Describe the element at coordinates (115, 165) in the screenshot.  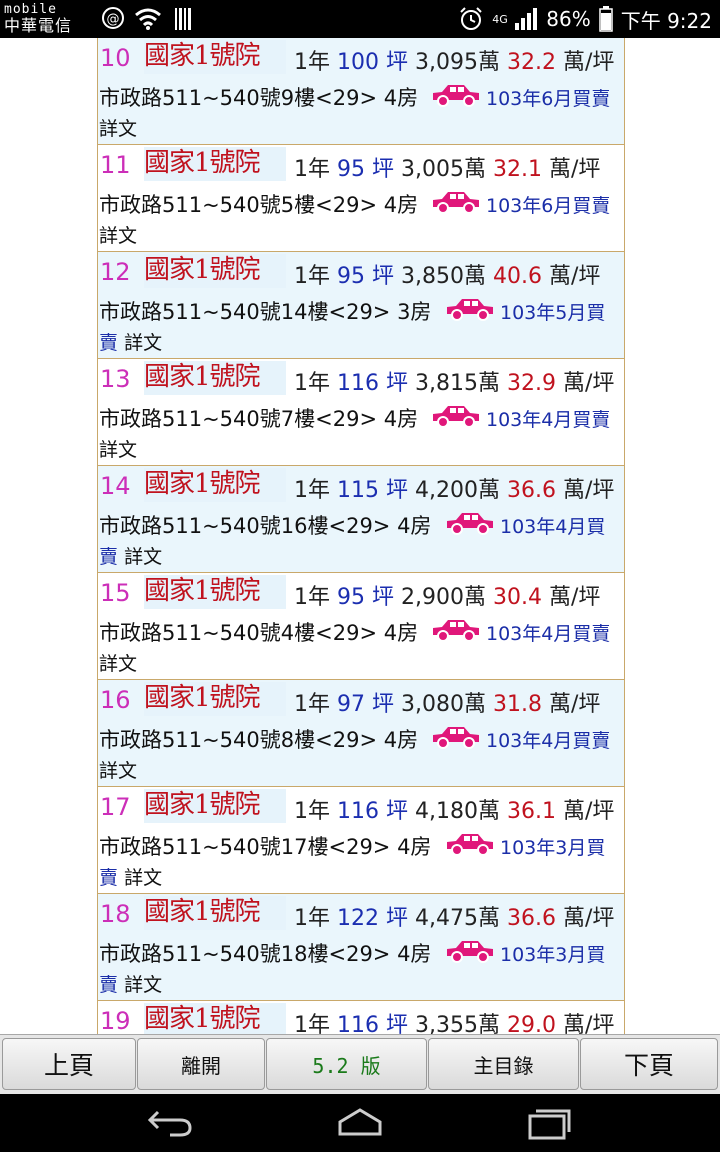
I see `listing-number: 11` at that location.